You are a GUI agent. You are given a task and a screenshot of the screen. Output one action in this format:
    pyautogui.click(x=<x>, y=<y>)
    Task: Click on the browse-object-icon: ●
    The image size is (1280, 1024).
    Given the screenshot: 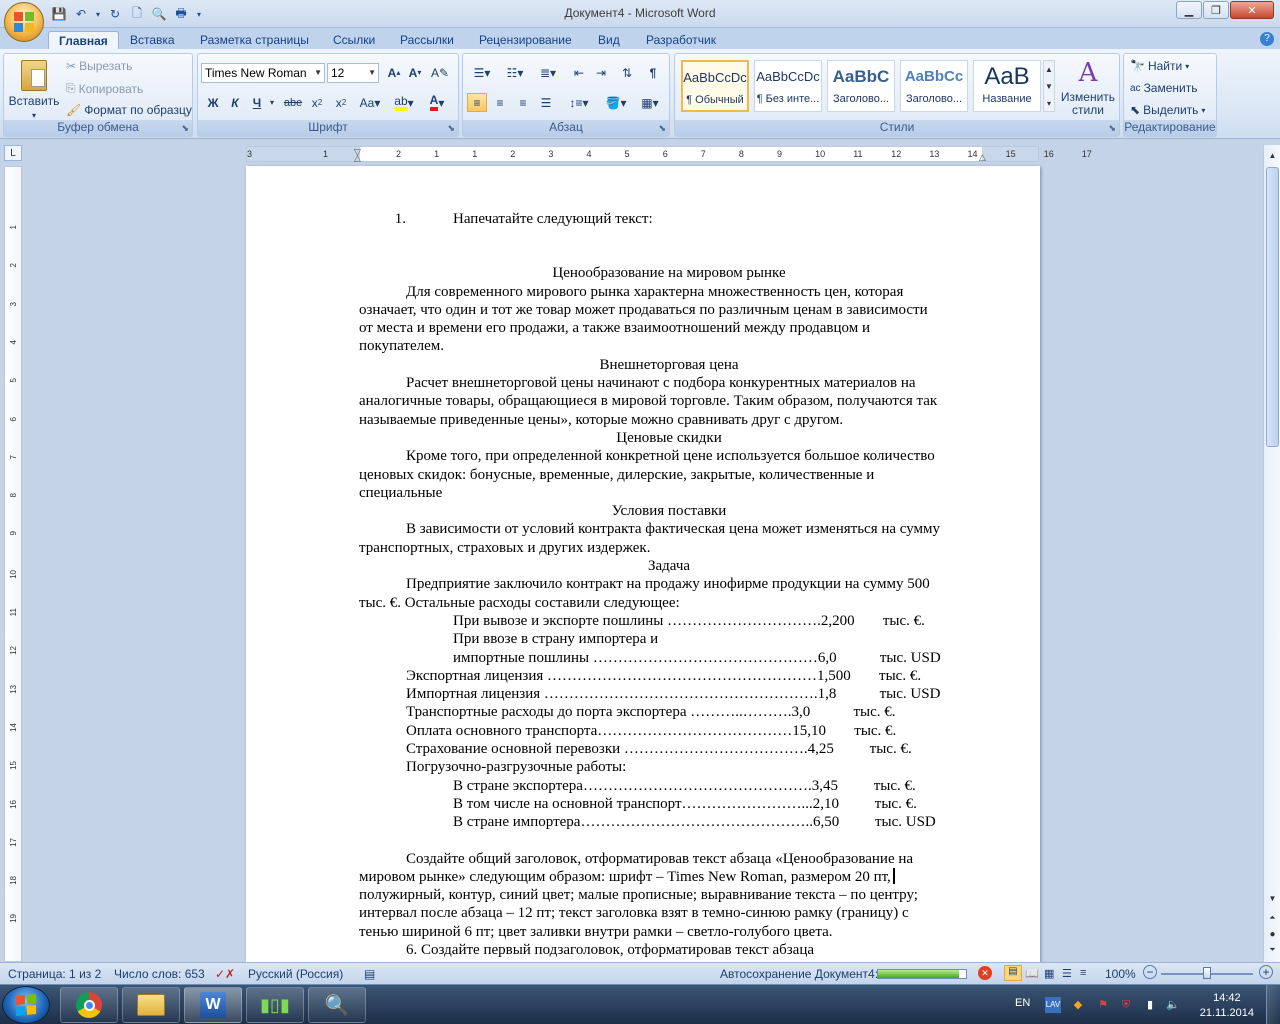 What is the action you would take?
    pyautogui.click(x=1272, y=934)
    